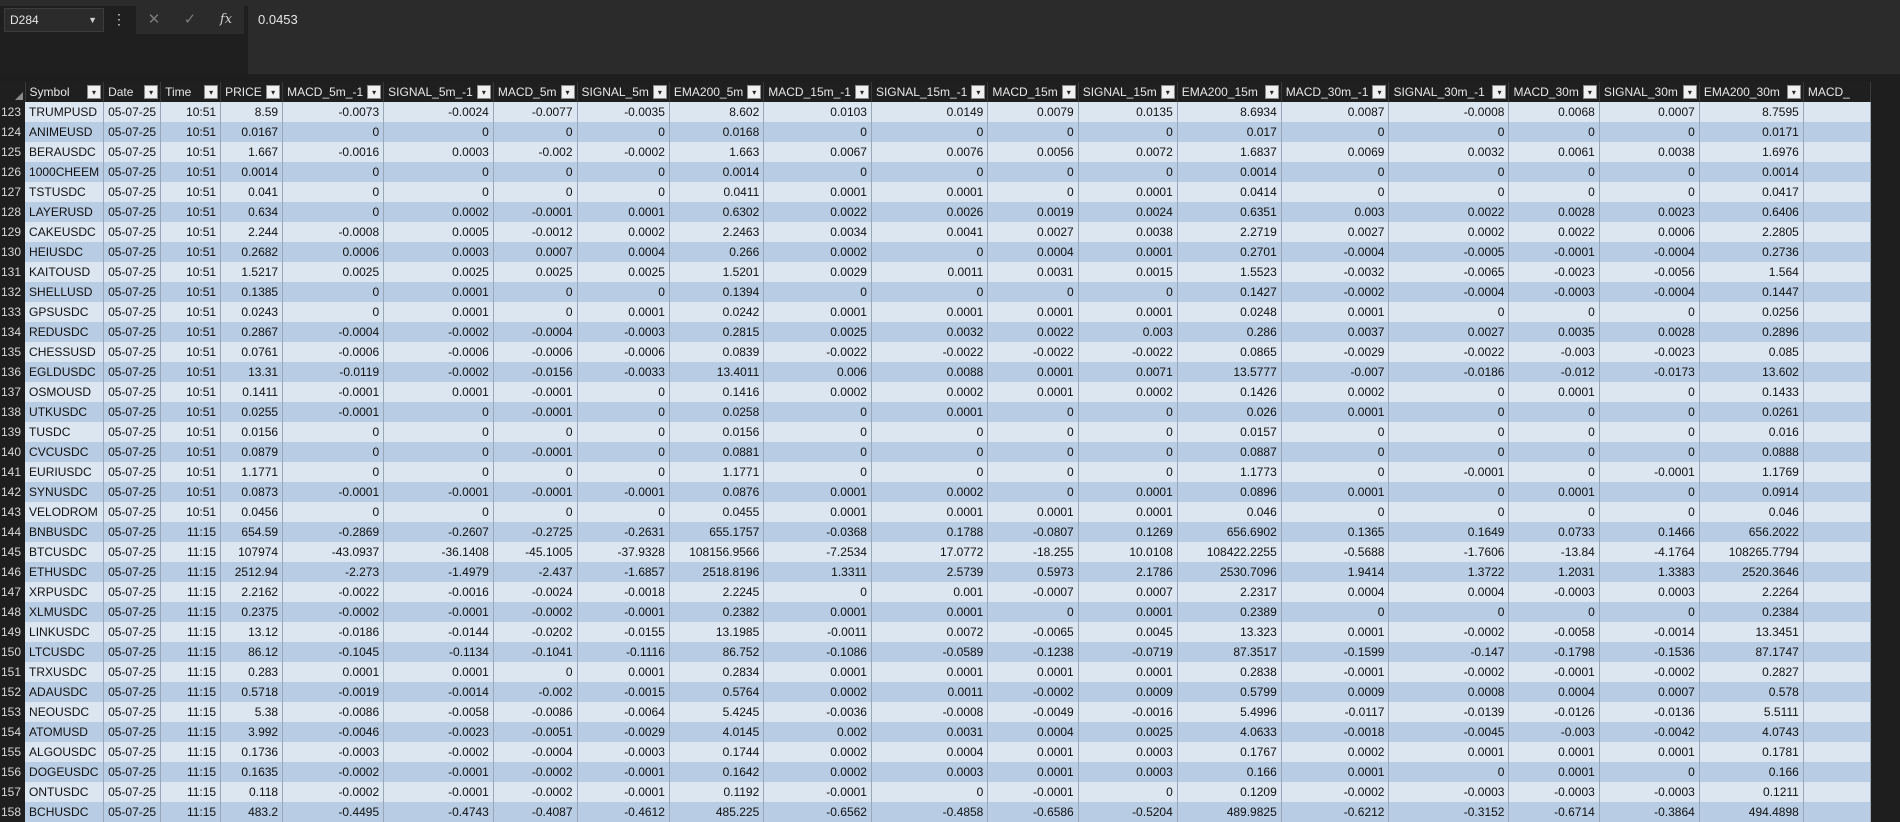  What do you see at coordinates (1033, 692) in the screenshot?
I see `cell: -0.0002` at bounding box center [1033, 692].